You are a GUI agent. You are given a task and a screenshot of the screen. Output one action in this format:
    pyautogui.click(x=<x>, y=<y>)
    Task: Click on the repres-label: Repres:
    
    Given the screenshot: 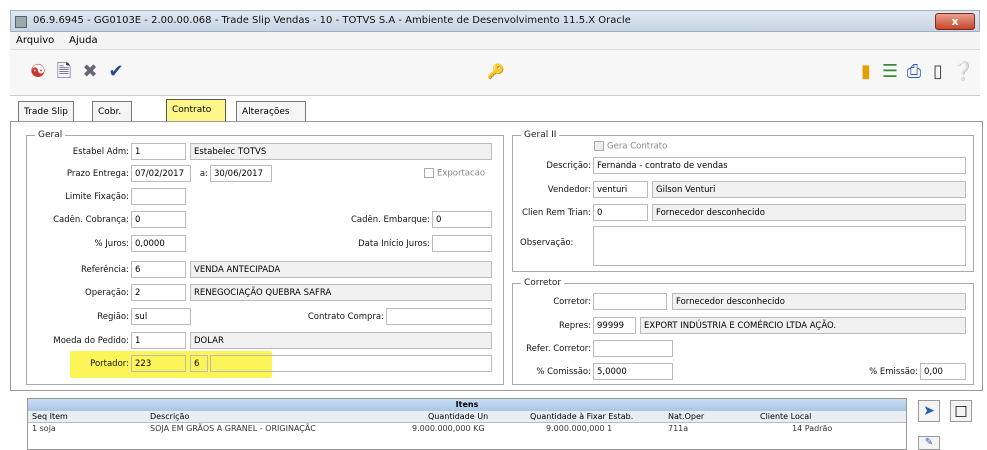 What is the action you would take?
    pyautogui.click(x=575, y=326)
    